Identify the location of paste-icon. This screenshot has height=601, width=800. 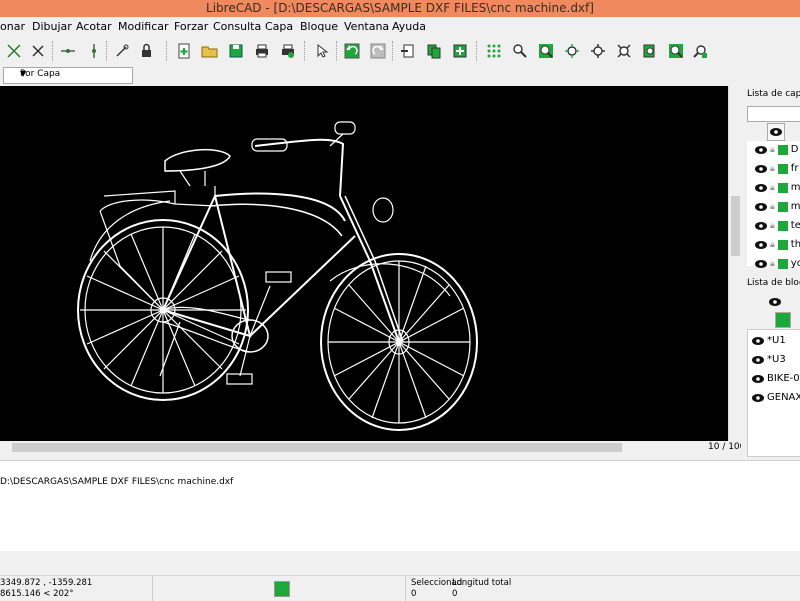
(460, 51).